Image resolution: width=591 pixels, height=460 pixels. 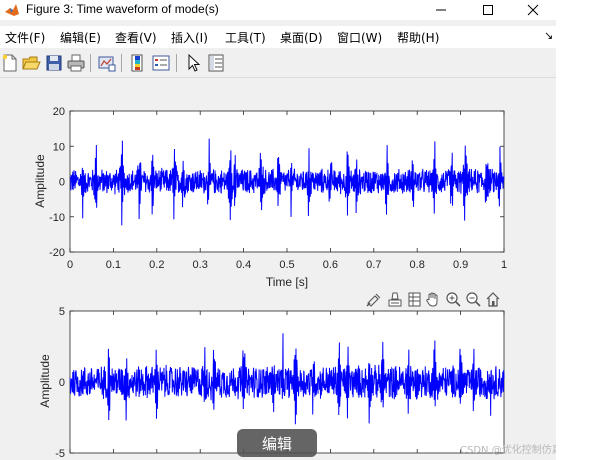 What do you see at coordinates (136, 37) in the screenshot?
I see `menu-view: 查看(V)` at bounding box center [136, 37].